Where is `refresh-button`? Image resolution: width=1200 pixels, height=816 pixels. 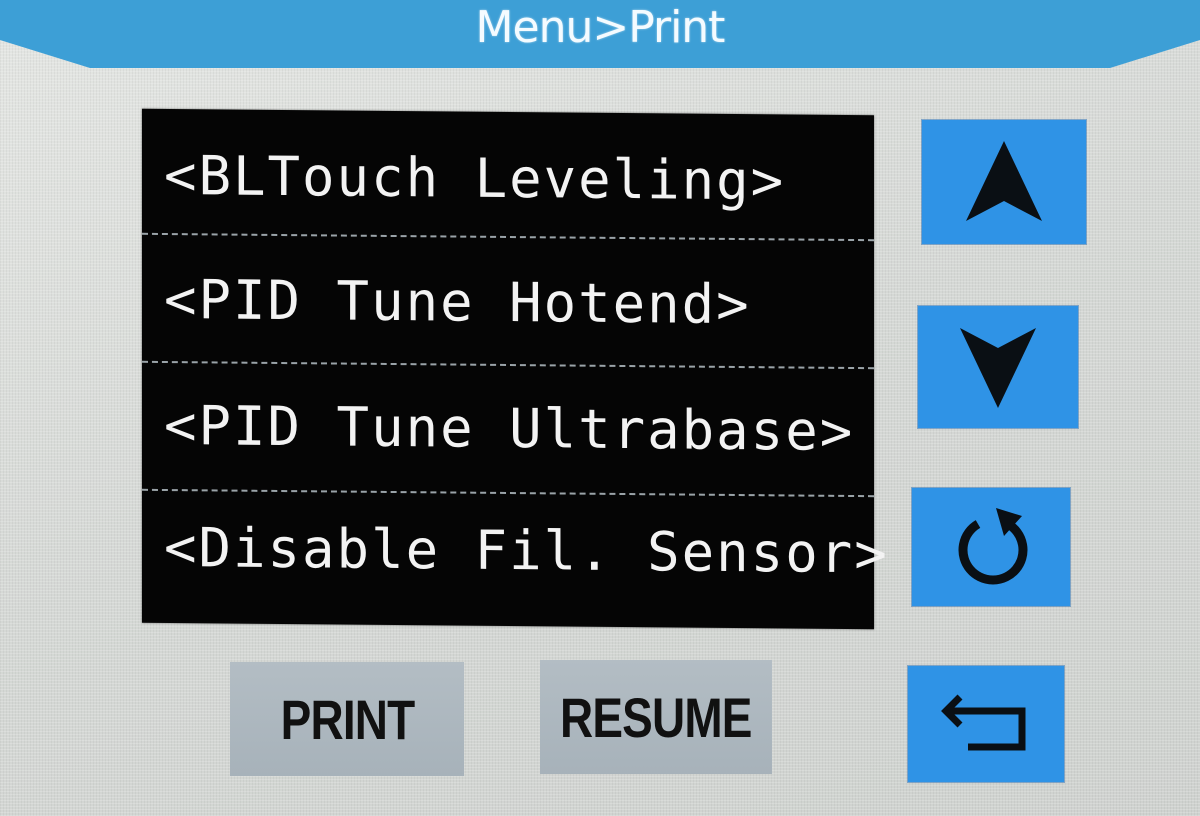 refresh-button is located at coordinates (991, 547).